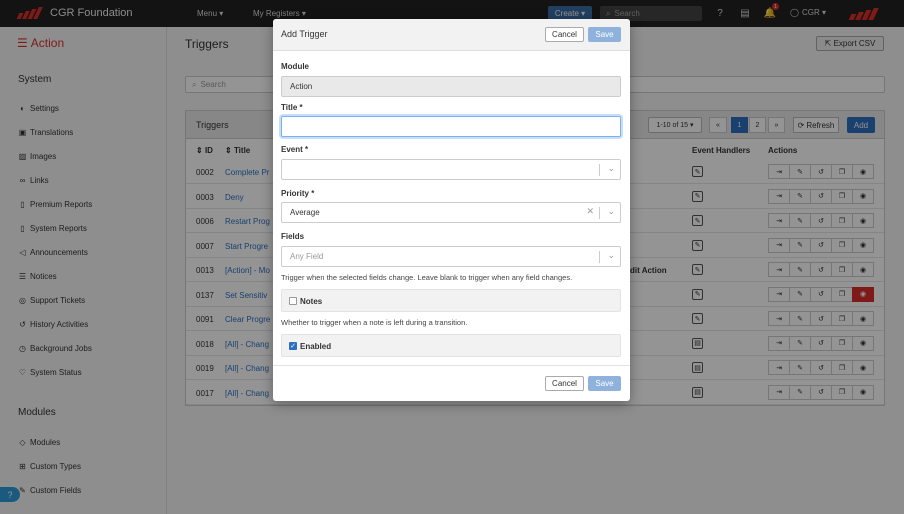 The width and height of the screenshot is (904, 514). What do you see at coordinates (311, 301) in the screenshot?
I see `notes-label: Notes` at bounding box center [311, 301].